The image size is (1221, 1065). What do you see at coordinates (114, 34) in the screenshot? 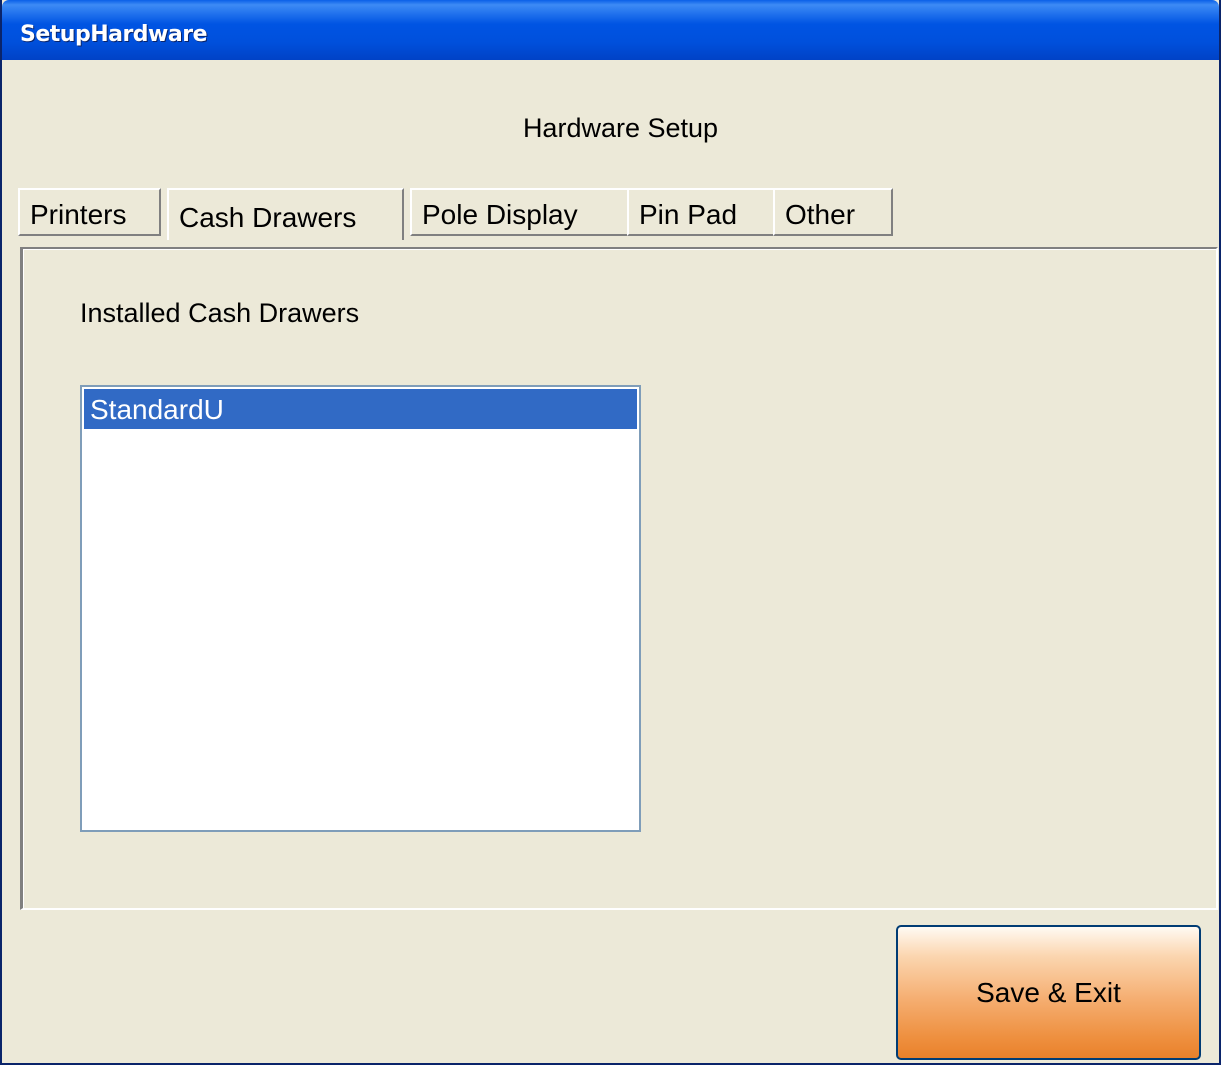
I see `window-title: SetupHardware` at bounding box center [114, 34].